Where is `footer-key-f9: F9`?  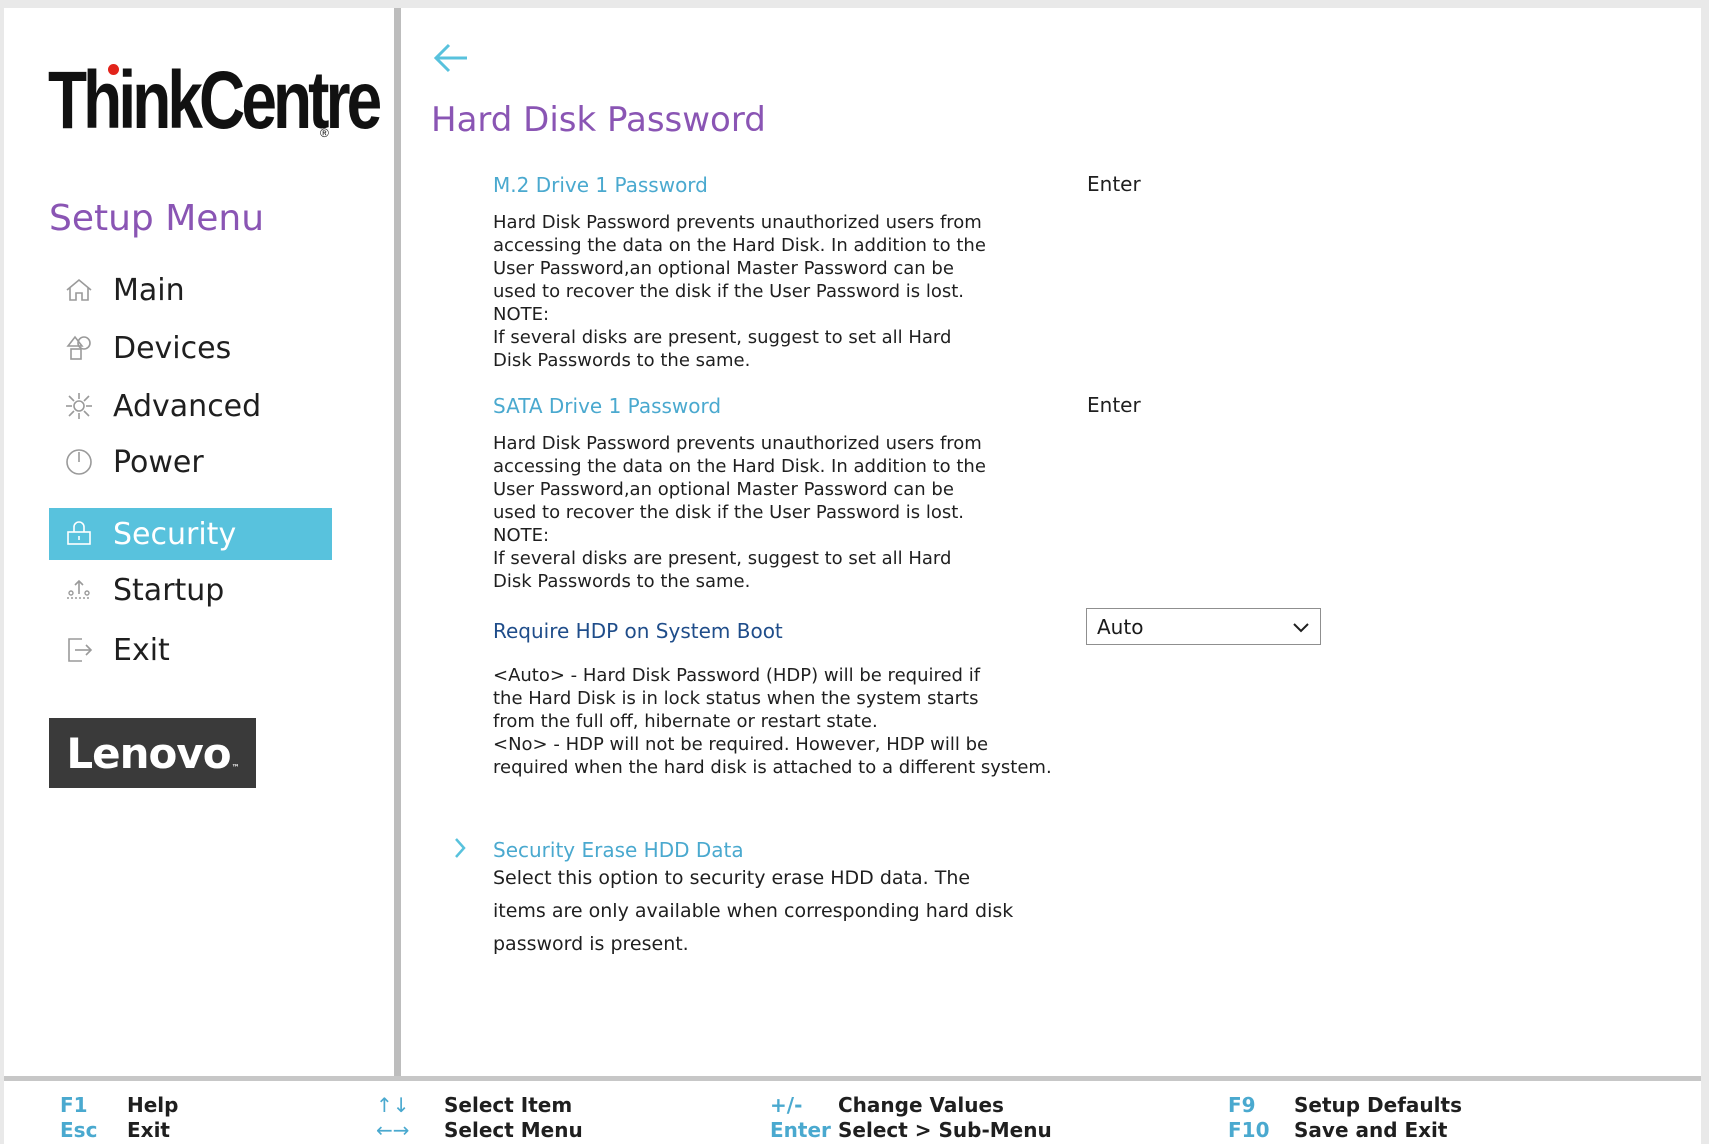 footer-key-f9: F9 is located at coordinates (1242, 1105).